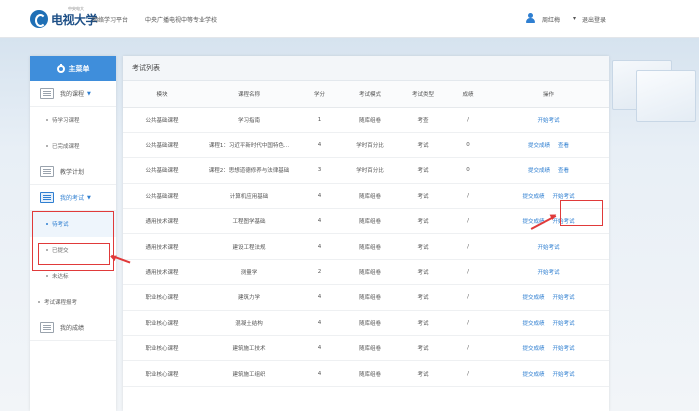 This screenshot has height=411, width=699. What do you see at coordinates (366, 373) in the screenshot?
I see `table-row: 职业核心课程 建筑施工组织 4 随库组卷 考试 / 提交成绩 开始考试` at bounding box center [366, 373].